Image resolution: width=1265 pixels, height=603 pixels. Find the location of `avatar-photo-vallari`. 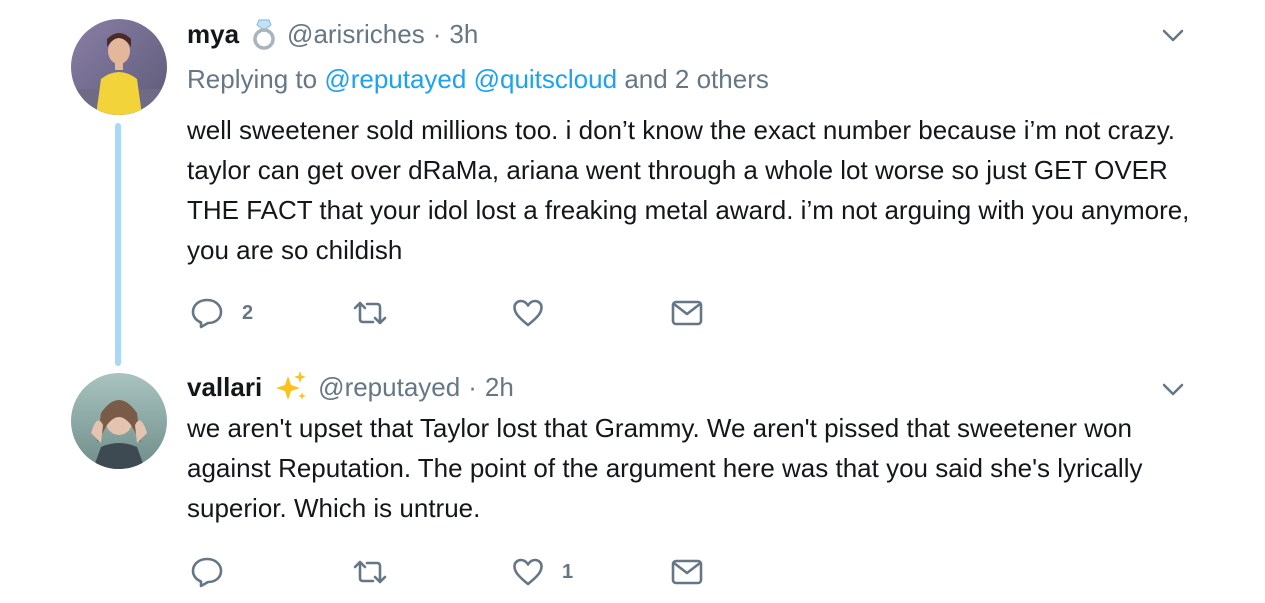

avatar-photo-vallari is located at coordinates (119, 421).